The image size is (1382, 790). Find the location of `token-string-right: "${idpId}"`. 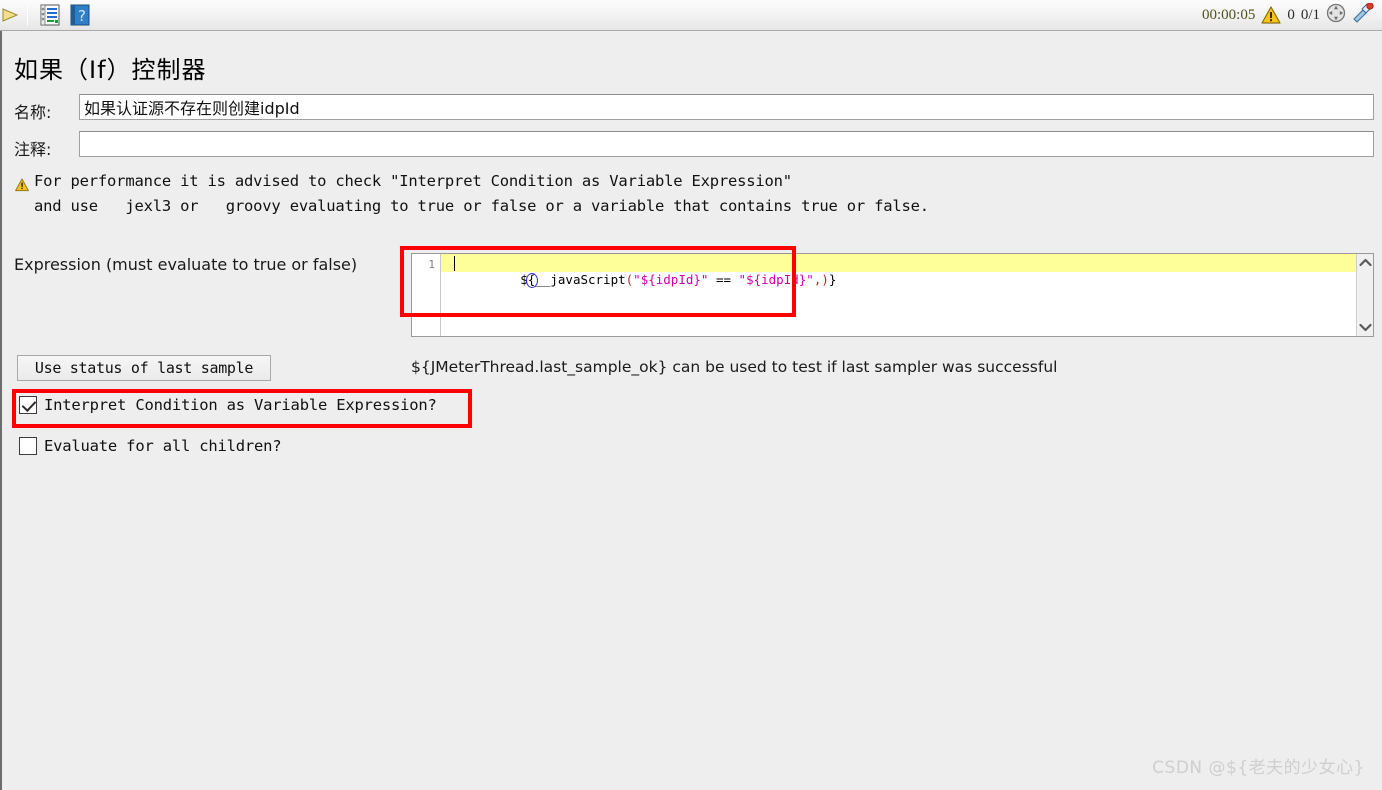

token-string-right: "${idpId}" is located at coordinates (776, 279).